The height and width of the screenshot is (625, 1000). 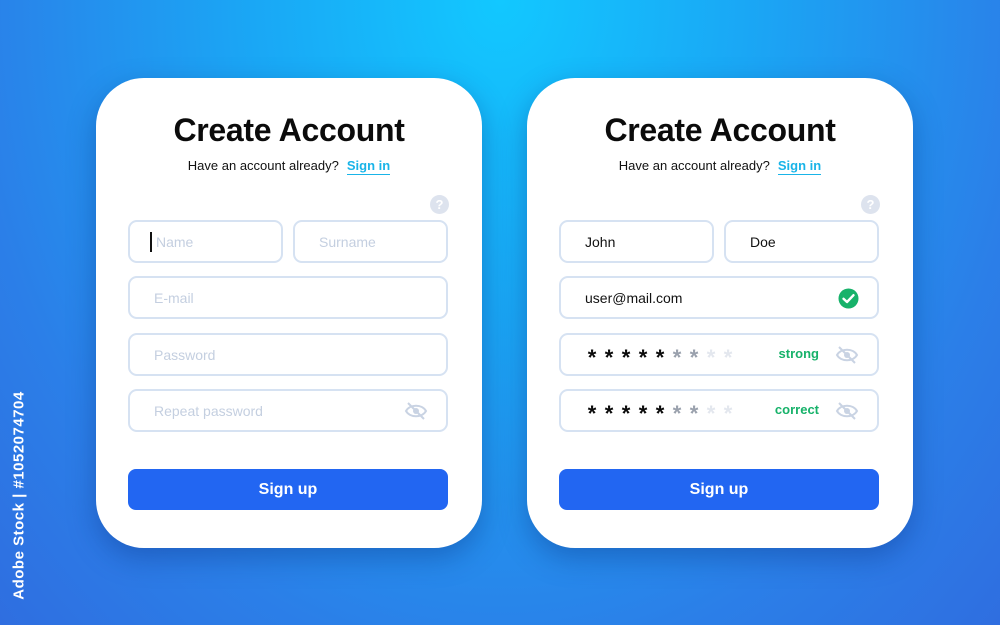 I want to click on repeat-password-masked-value: * * * * * * * * *, so click(x=660, y=411).